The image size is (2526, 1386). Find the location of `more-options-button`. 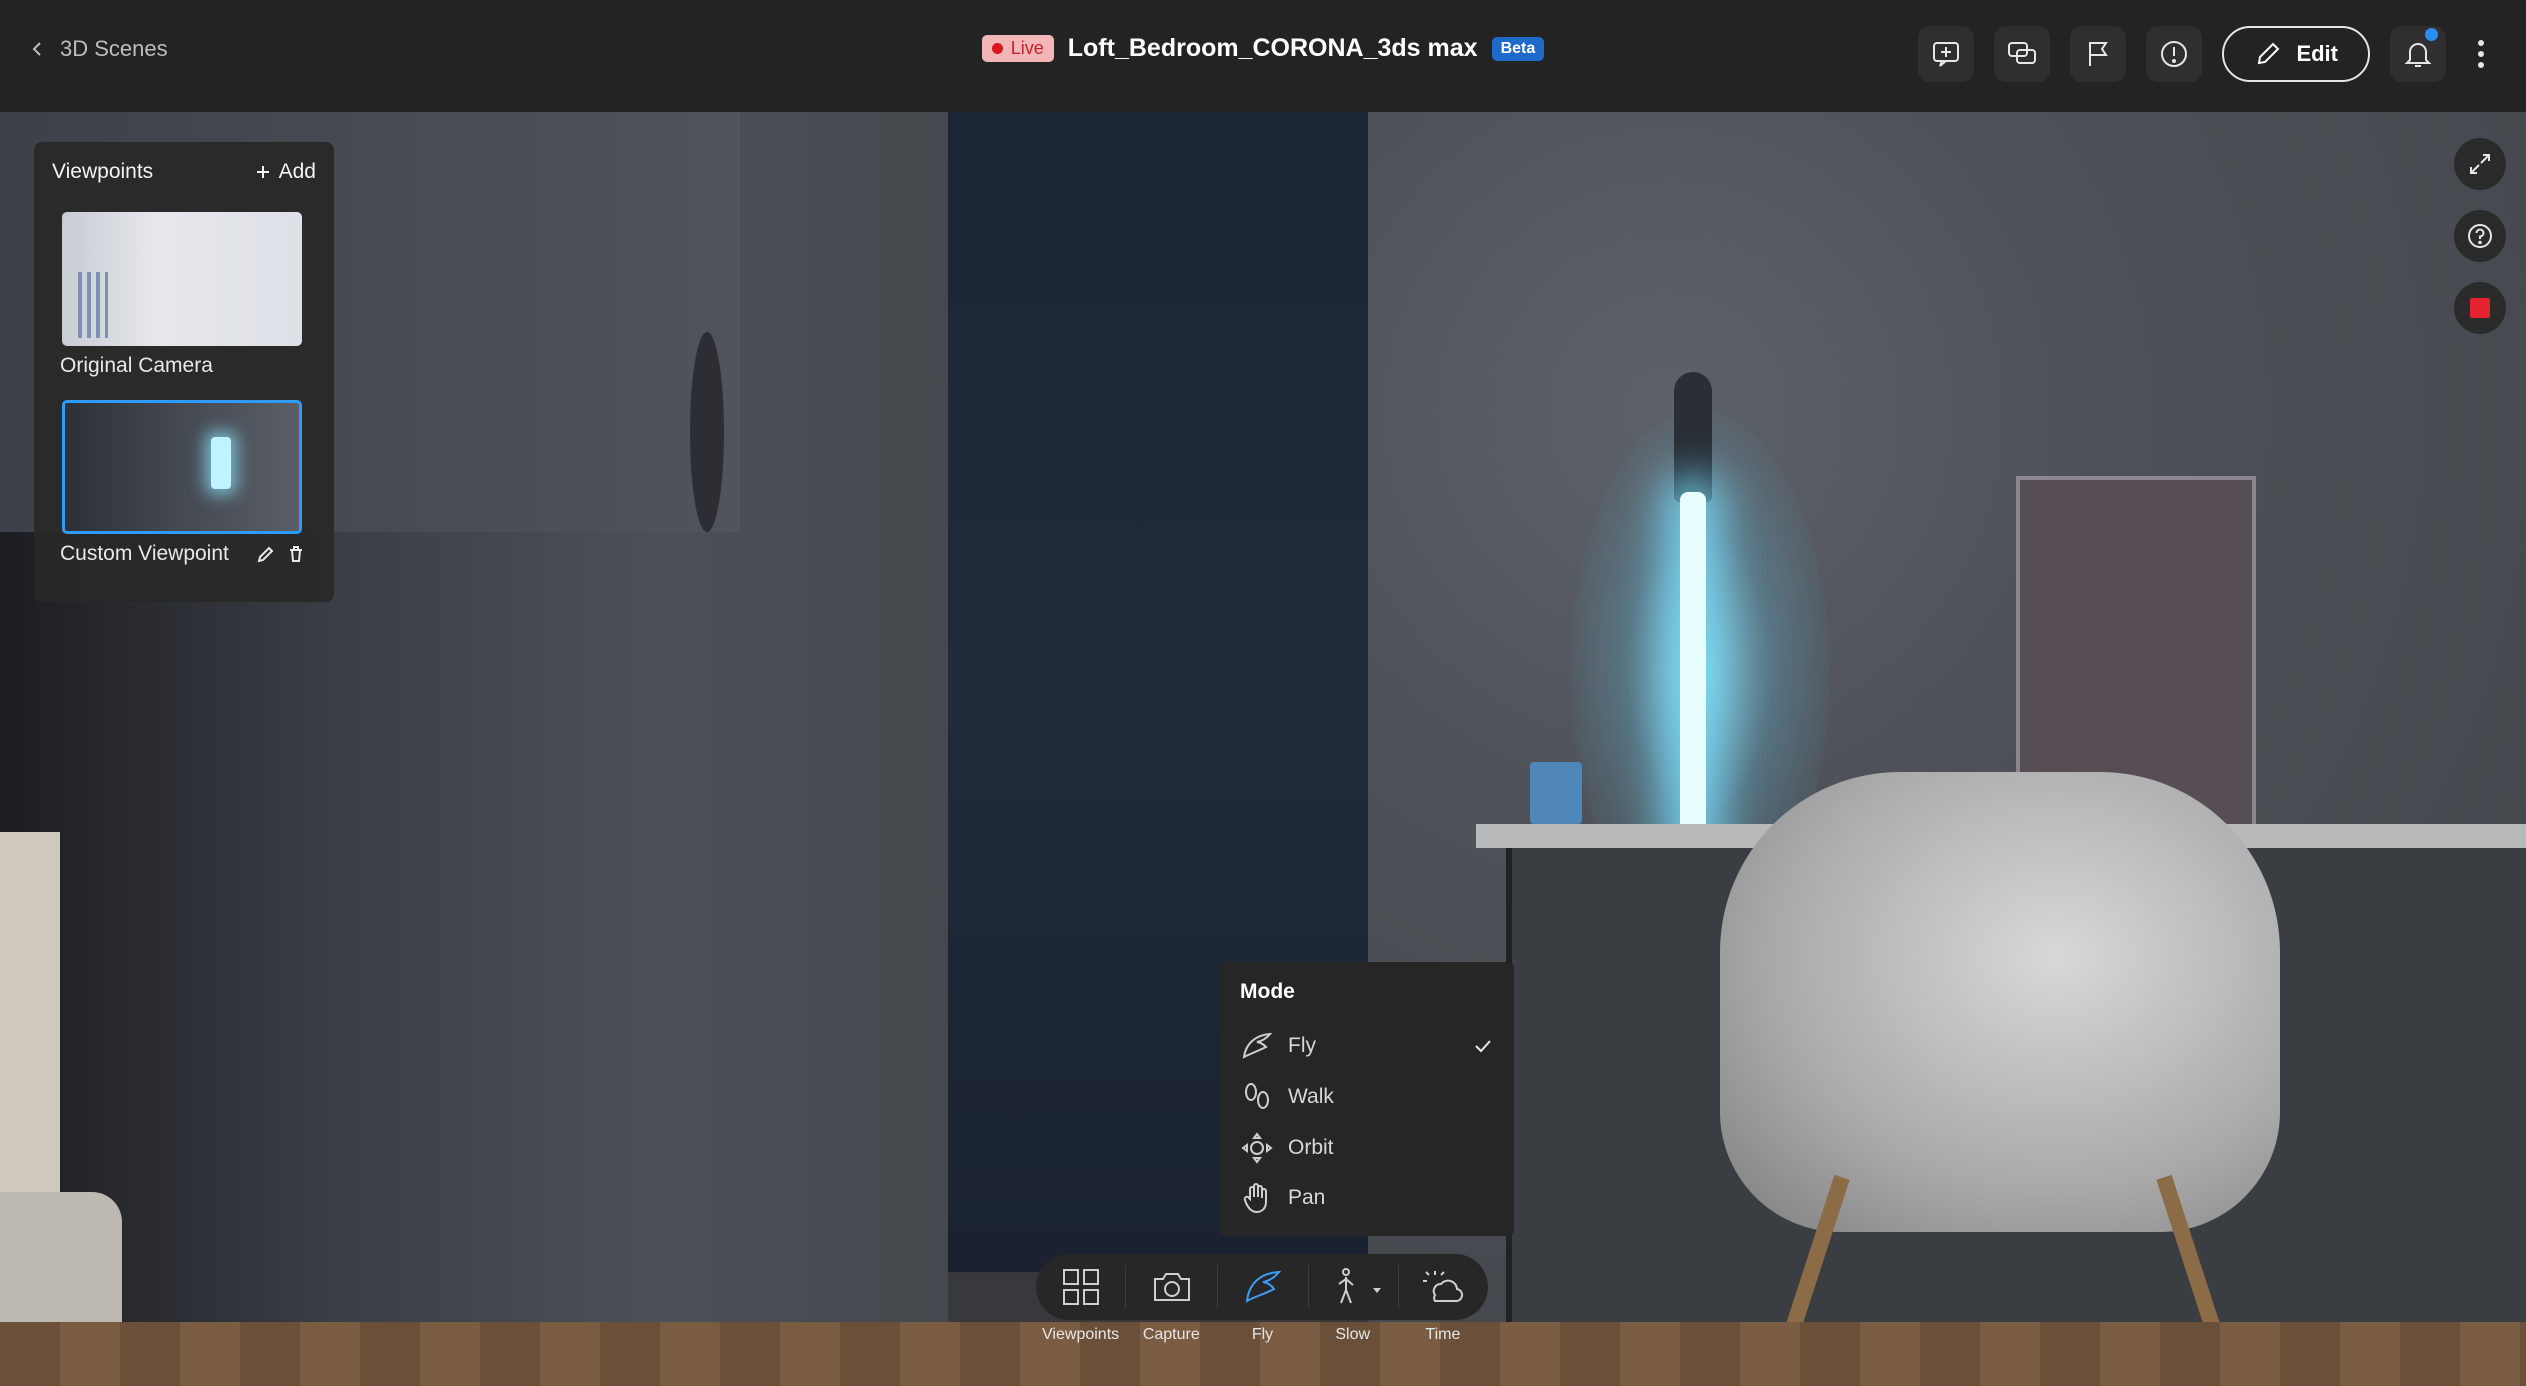

more-options-button is located at coordinates (2481, 54).